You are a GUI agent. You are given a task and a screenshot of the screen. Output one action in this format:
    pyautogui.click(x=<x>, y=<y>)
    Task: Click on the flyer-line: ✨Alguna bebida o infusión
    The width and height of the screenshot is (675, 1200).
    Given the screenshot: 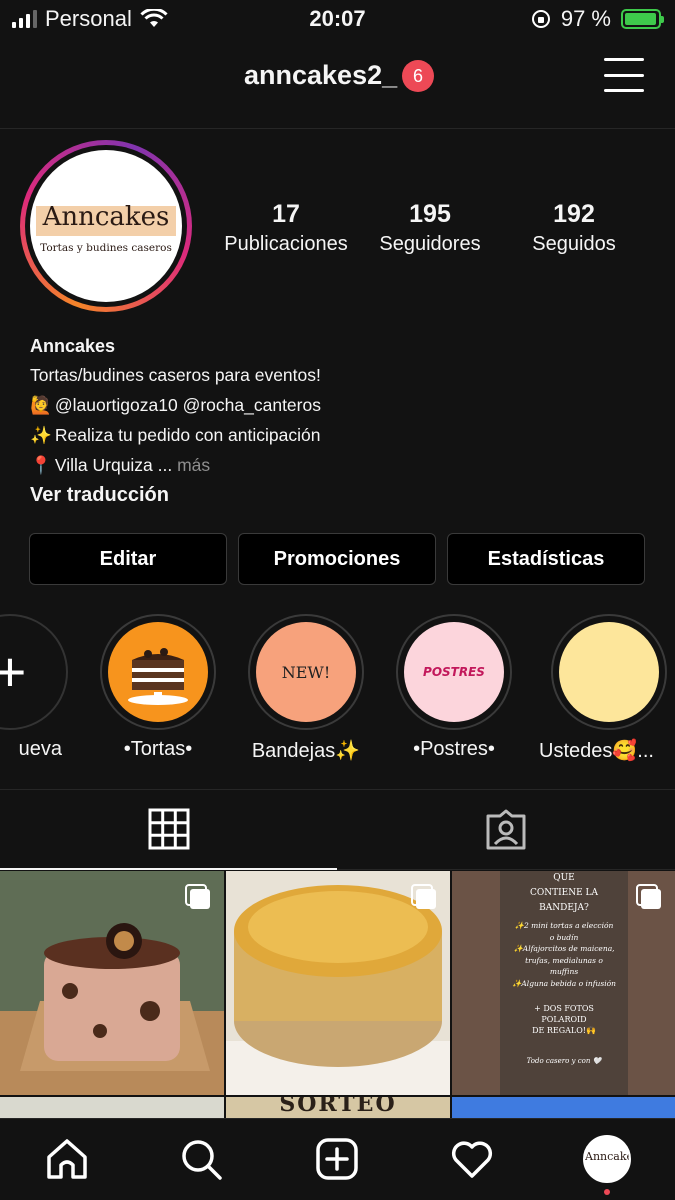 What is the action you would take?
    pyautogui.click(x=564, y=983)
    